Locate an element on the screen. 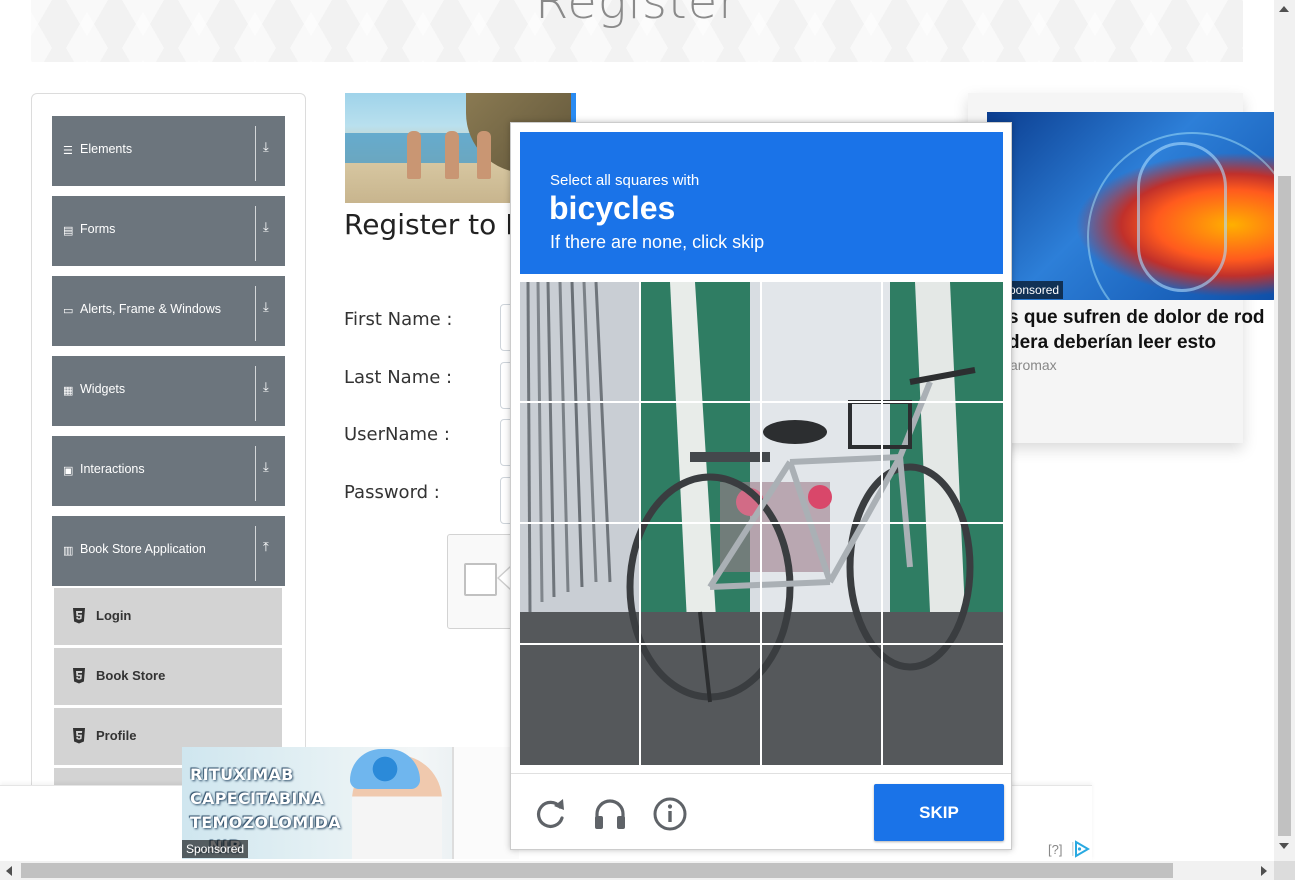 The height and width of the screenshot is (880, 1295). bottom-ad-line: CAPECITABINA is located at coordinates (257, 798).